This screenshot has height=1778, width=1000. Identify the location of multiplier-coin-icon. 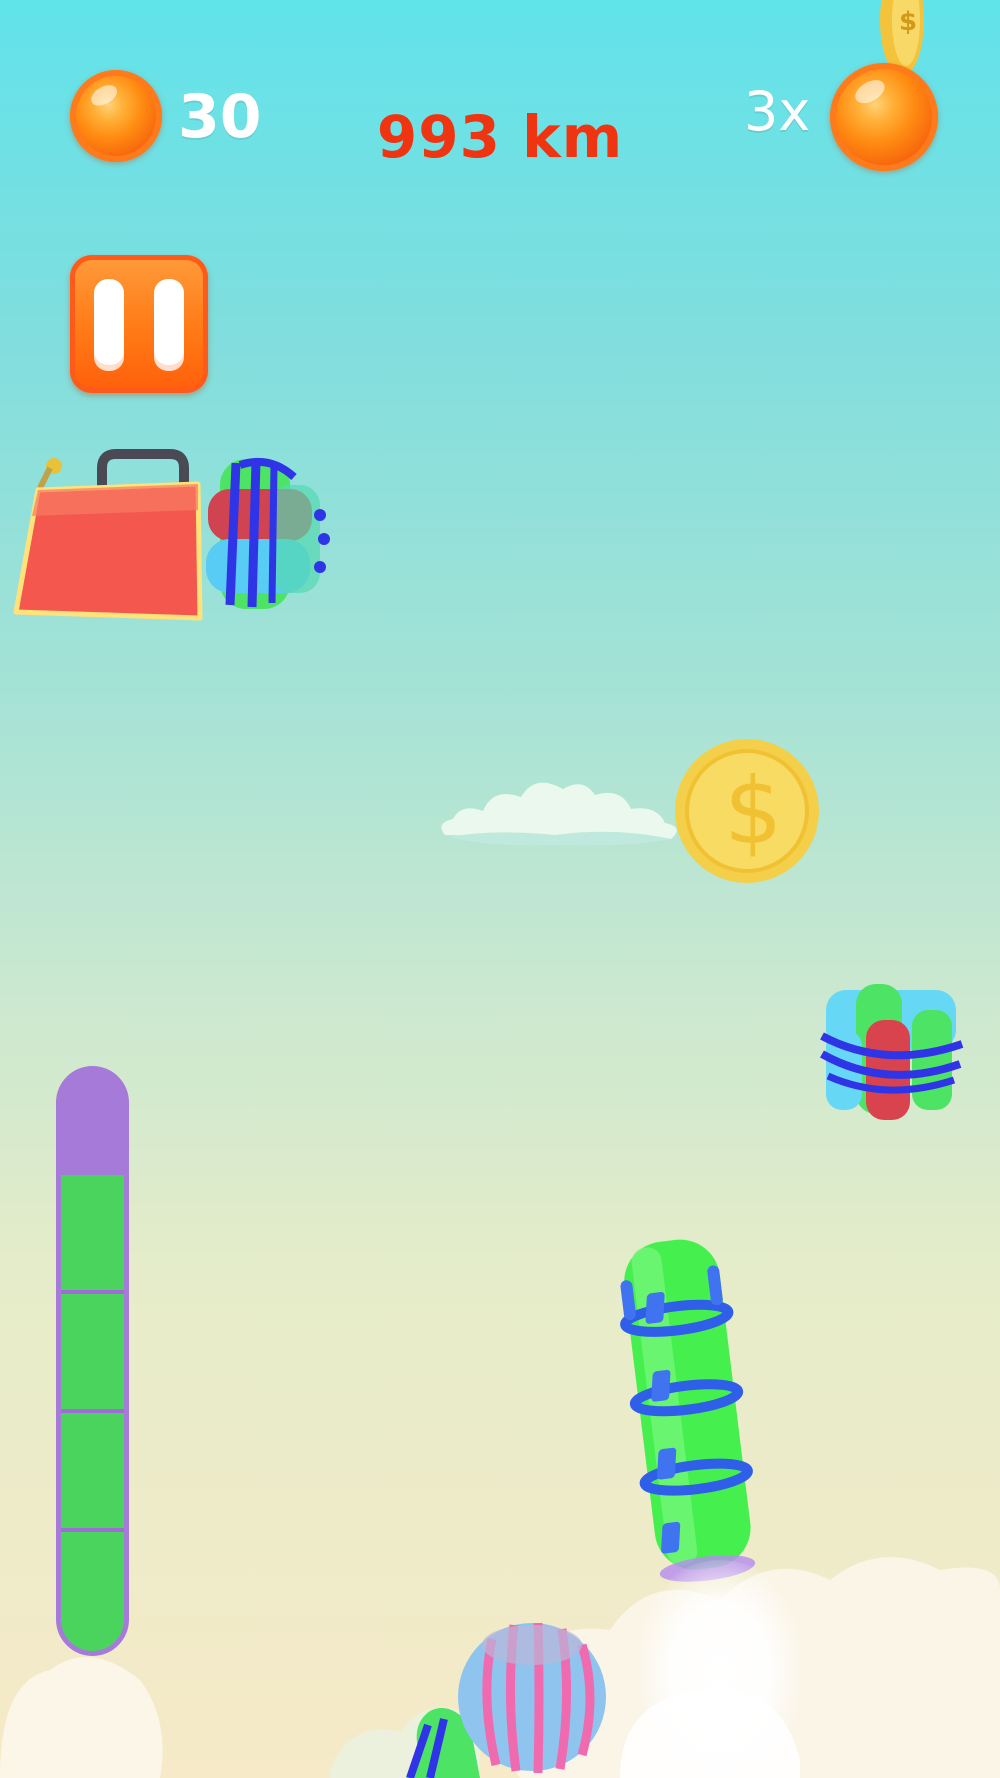
(884, 117).